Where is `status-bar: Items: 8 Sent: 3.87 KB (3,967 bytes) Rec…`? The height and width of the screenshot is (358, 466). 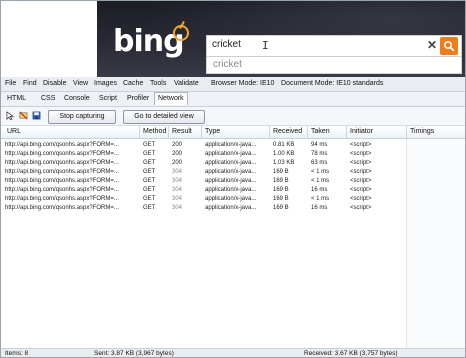 status-bar: Items: 8 Sent: 3.87 KB (3,967 bytes) Rec… is located at coordinates (233, 352).